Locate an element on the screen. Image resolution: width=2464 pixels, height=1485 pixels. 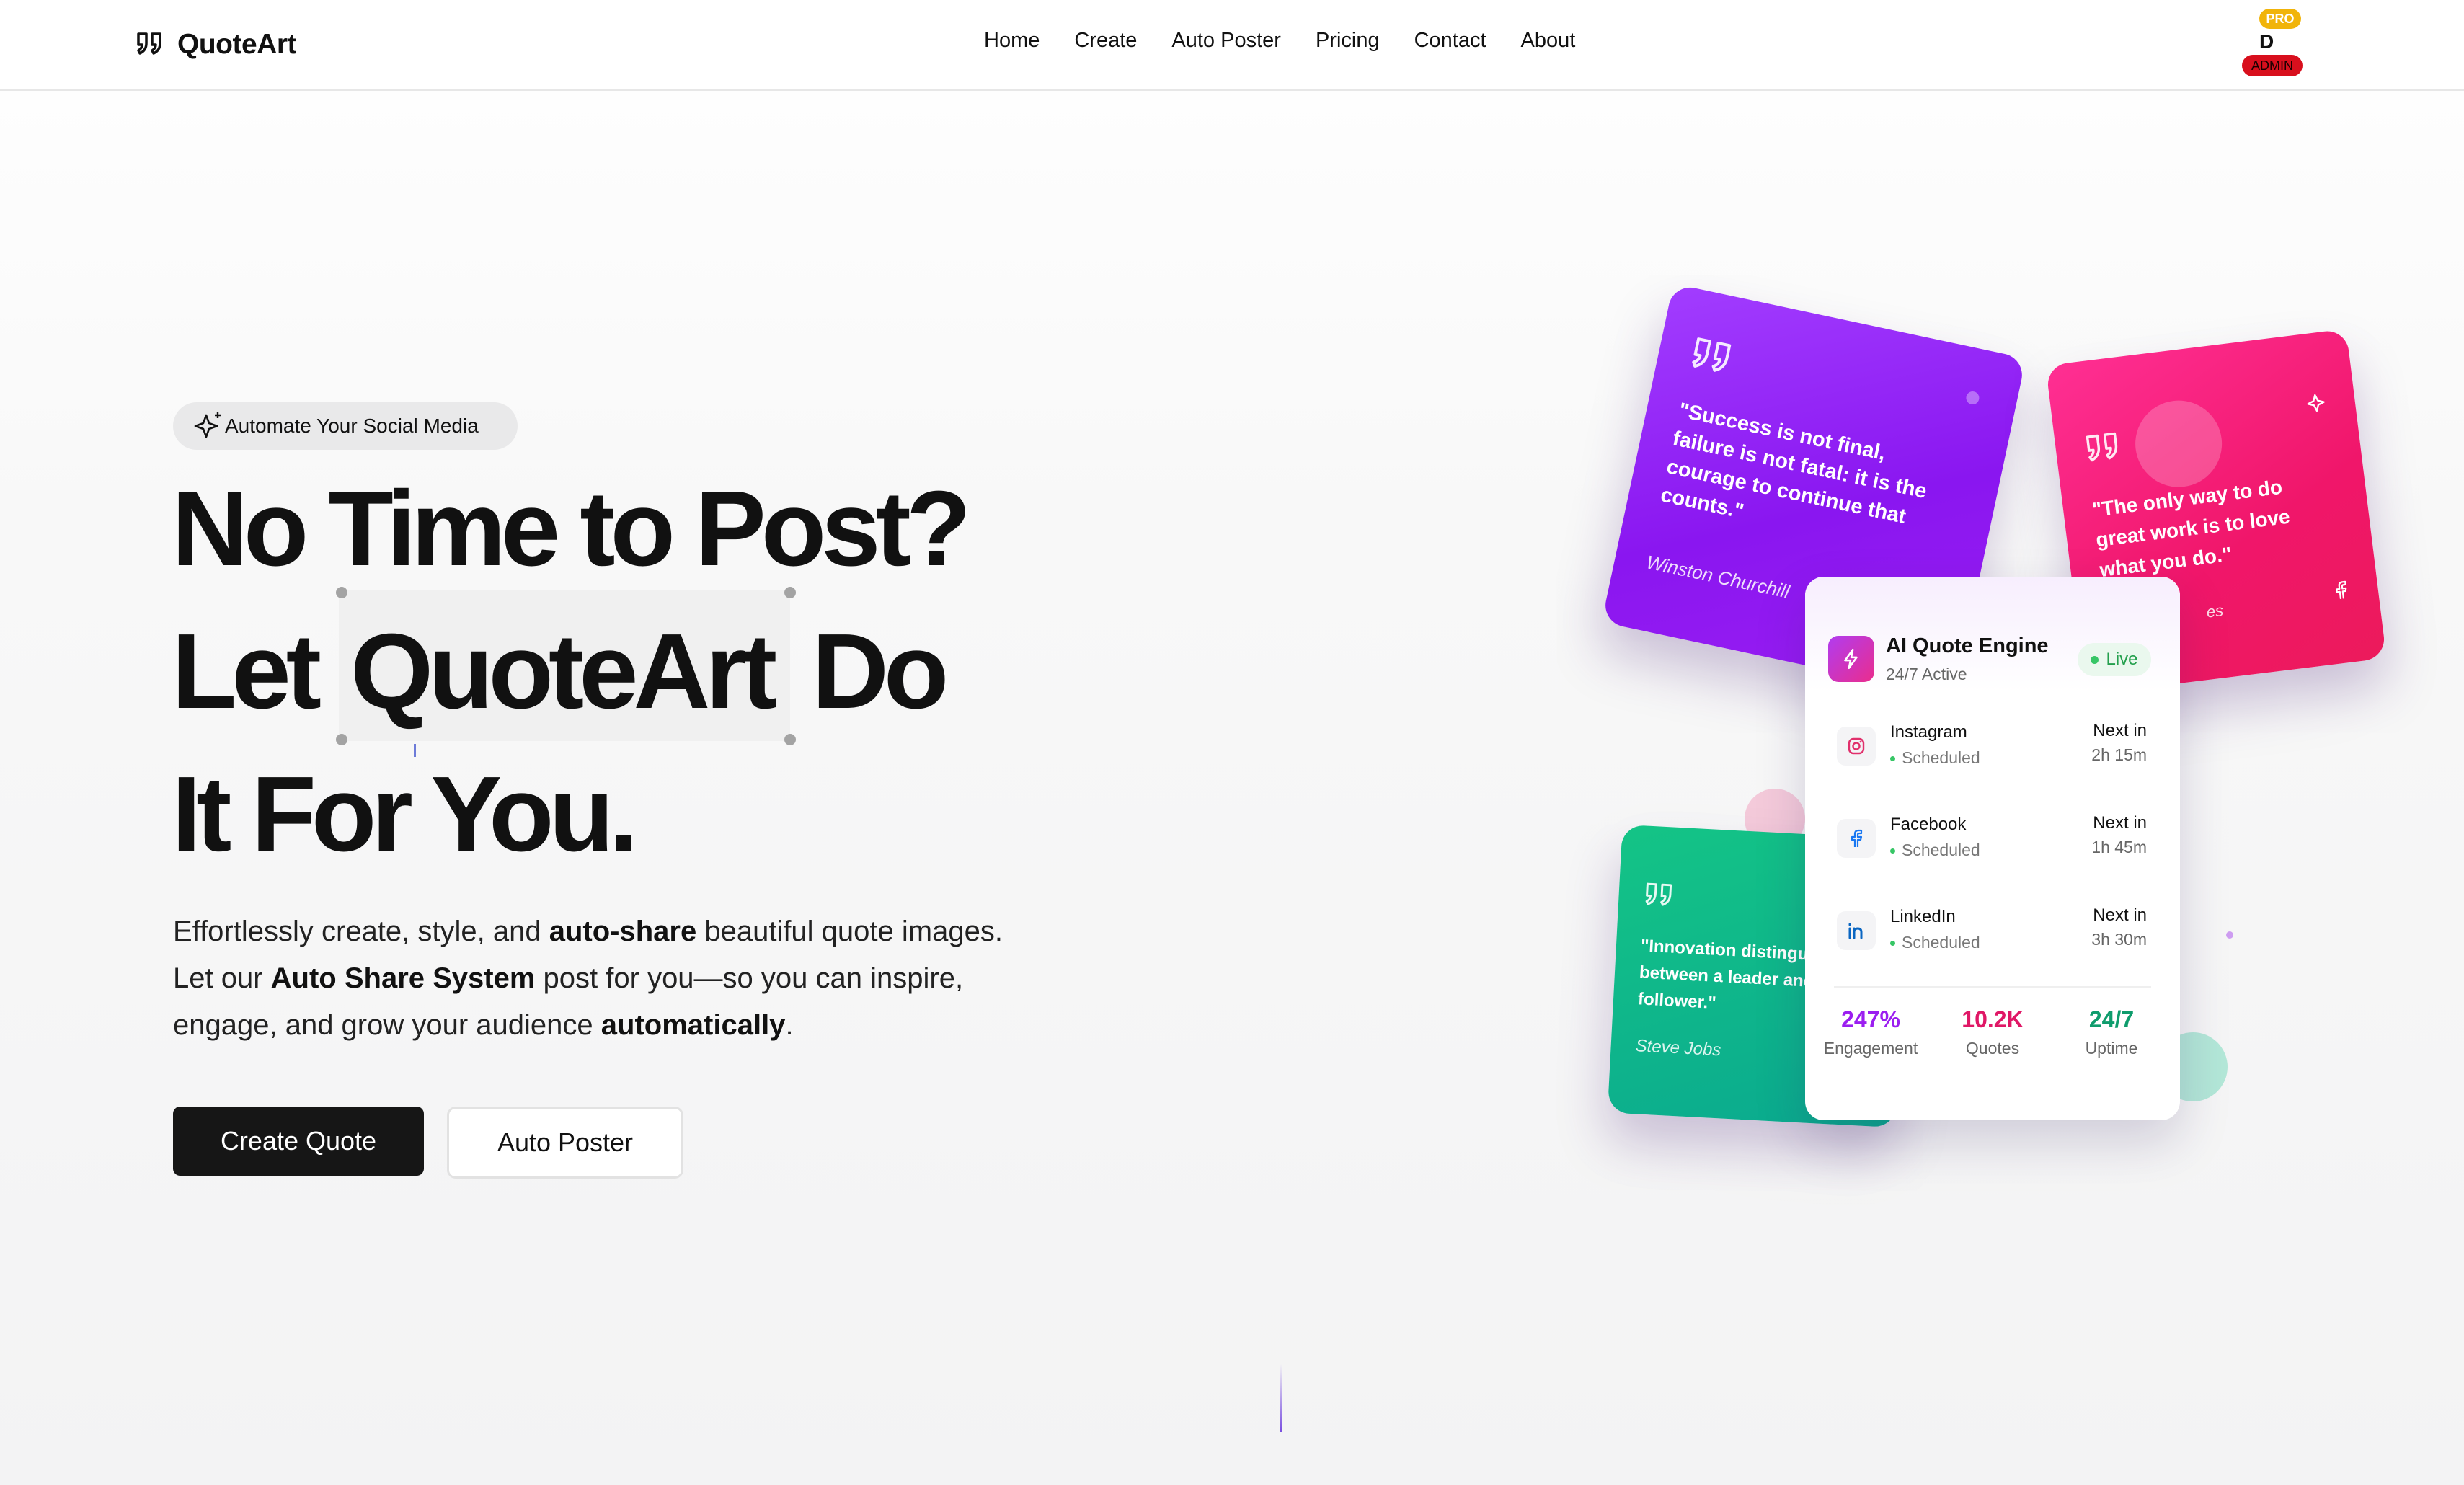
hero-eyebrow-badge: Automate Your Social Media is located at coordinates (346, 426).